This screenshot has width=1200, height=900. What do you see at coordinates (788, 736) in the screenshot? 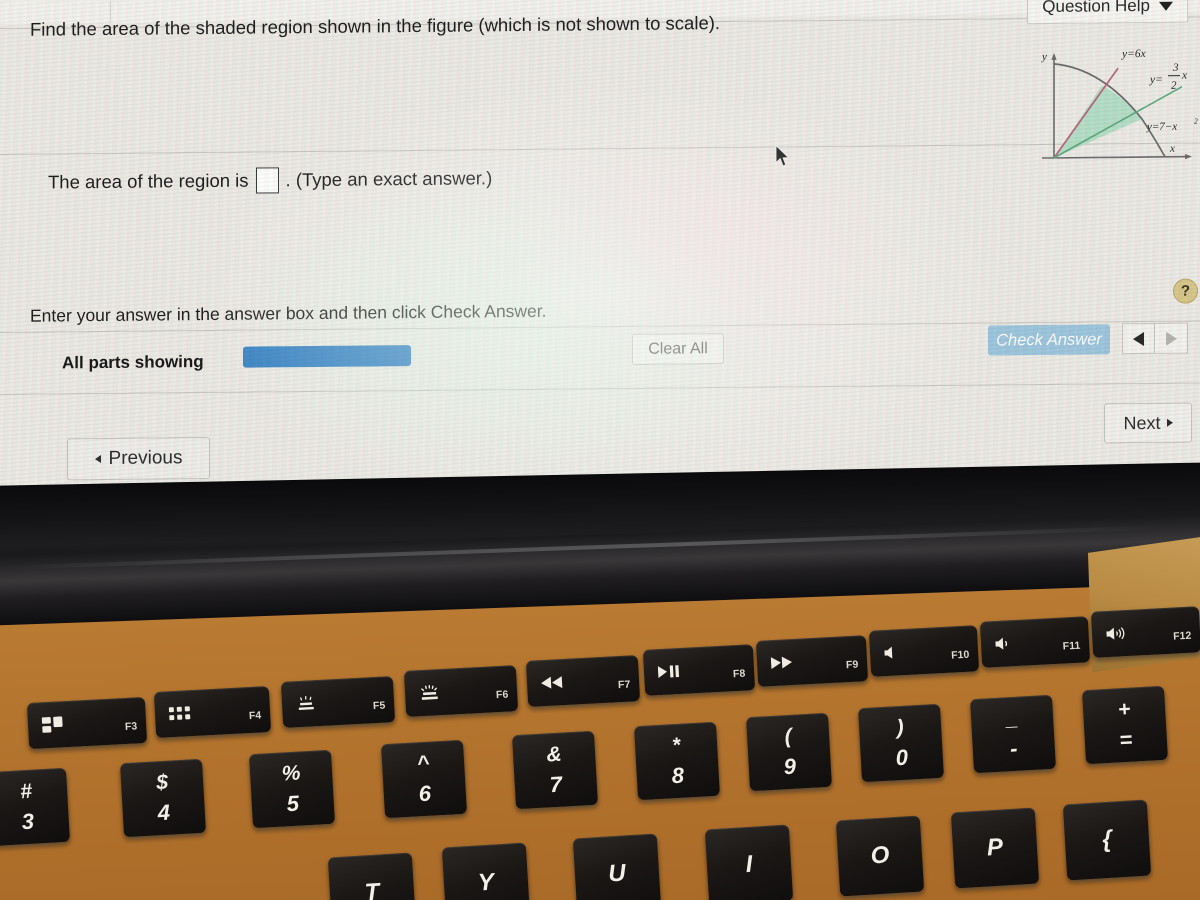
I see `key-9-symbol: (` at bounding box center [788, 736].